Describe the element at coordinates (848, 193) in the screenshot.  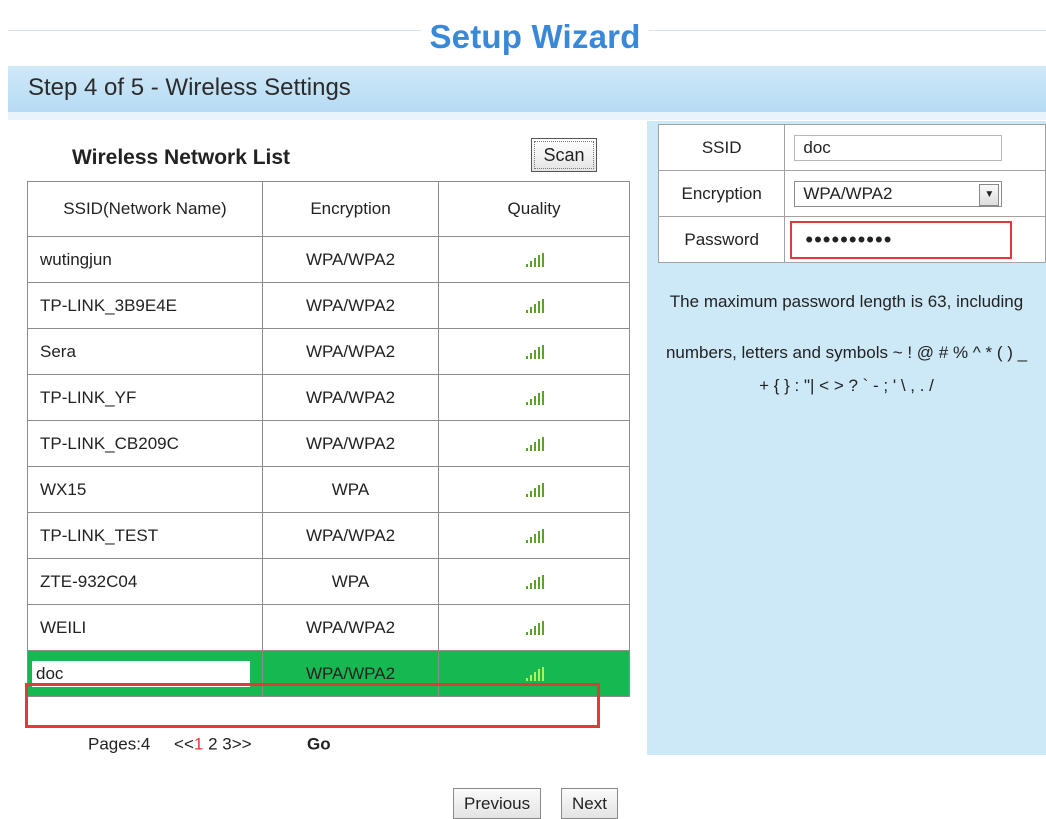
I see `encryption-value: WPA/WPA2` at that location.